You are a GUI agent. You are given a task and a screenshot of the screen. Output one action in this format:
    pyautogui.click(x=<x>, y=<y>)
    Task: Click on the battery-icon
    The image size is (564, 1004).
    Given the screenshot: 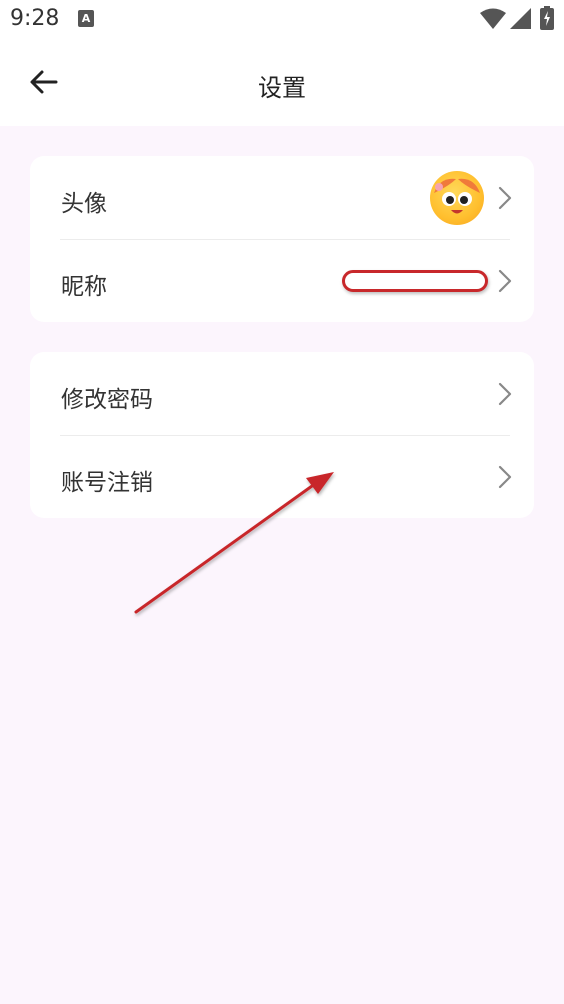 What is the action you would take?
    pyautogui.click(x=547, y=18)
    